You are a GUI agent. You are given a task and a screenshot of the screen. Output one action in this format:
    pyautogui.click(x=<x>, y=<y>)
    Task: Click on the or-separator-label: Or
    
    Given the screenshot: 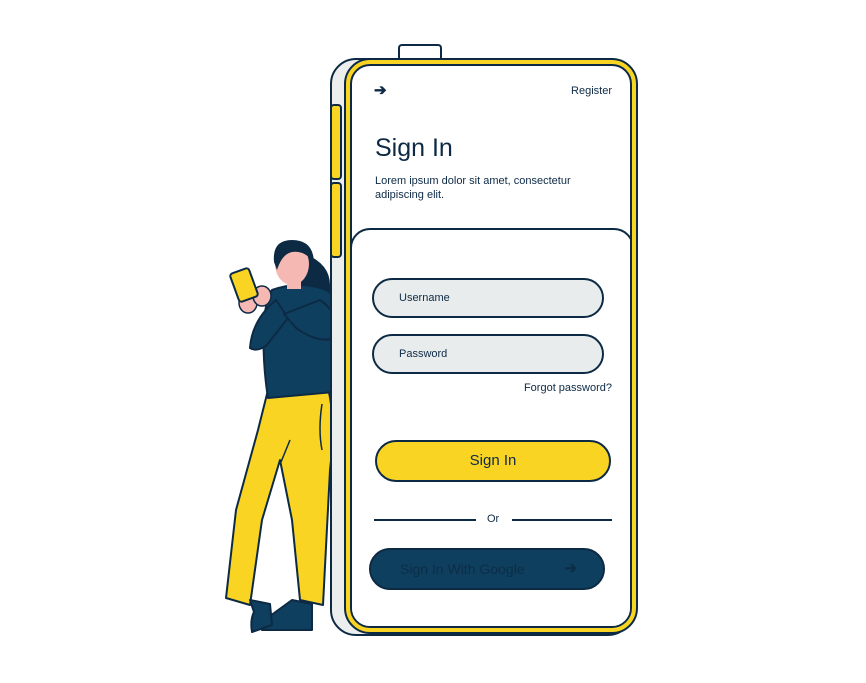 What is the action you would take?
    pyautogui.click(x=493, y=519)
    